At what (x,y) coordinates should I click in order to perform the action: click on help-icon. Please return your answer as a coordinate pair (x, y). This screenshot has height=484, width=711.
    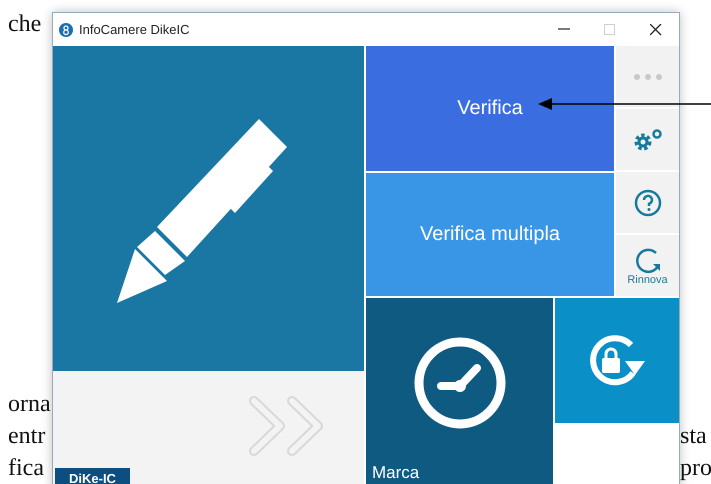
    Looking at the image, I should click on (648, 202).